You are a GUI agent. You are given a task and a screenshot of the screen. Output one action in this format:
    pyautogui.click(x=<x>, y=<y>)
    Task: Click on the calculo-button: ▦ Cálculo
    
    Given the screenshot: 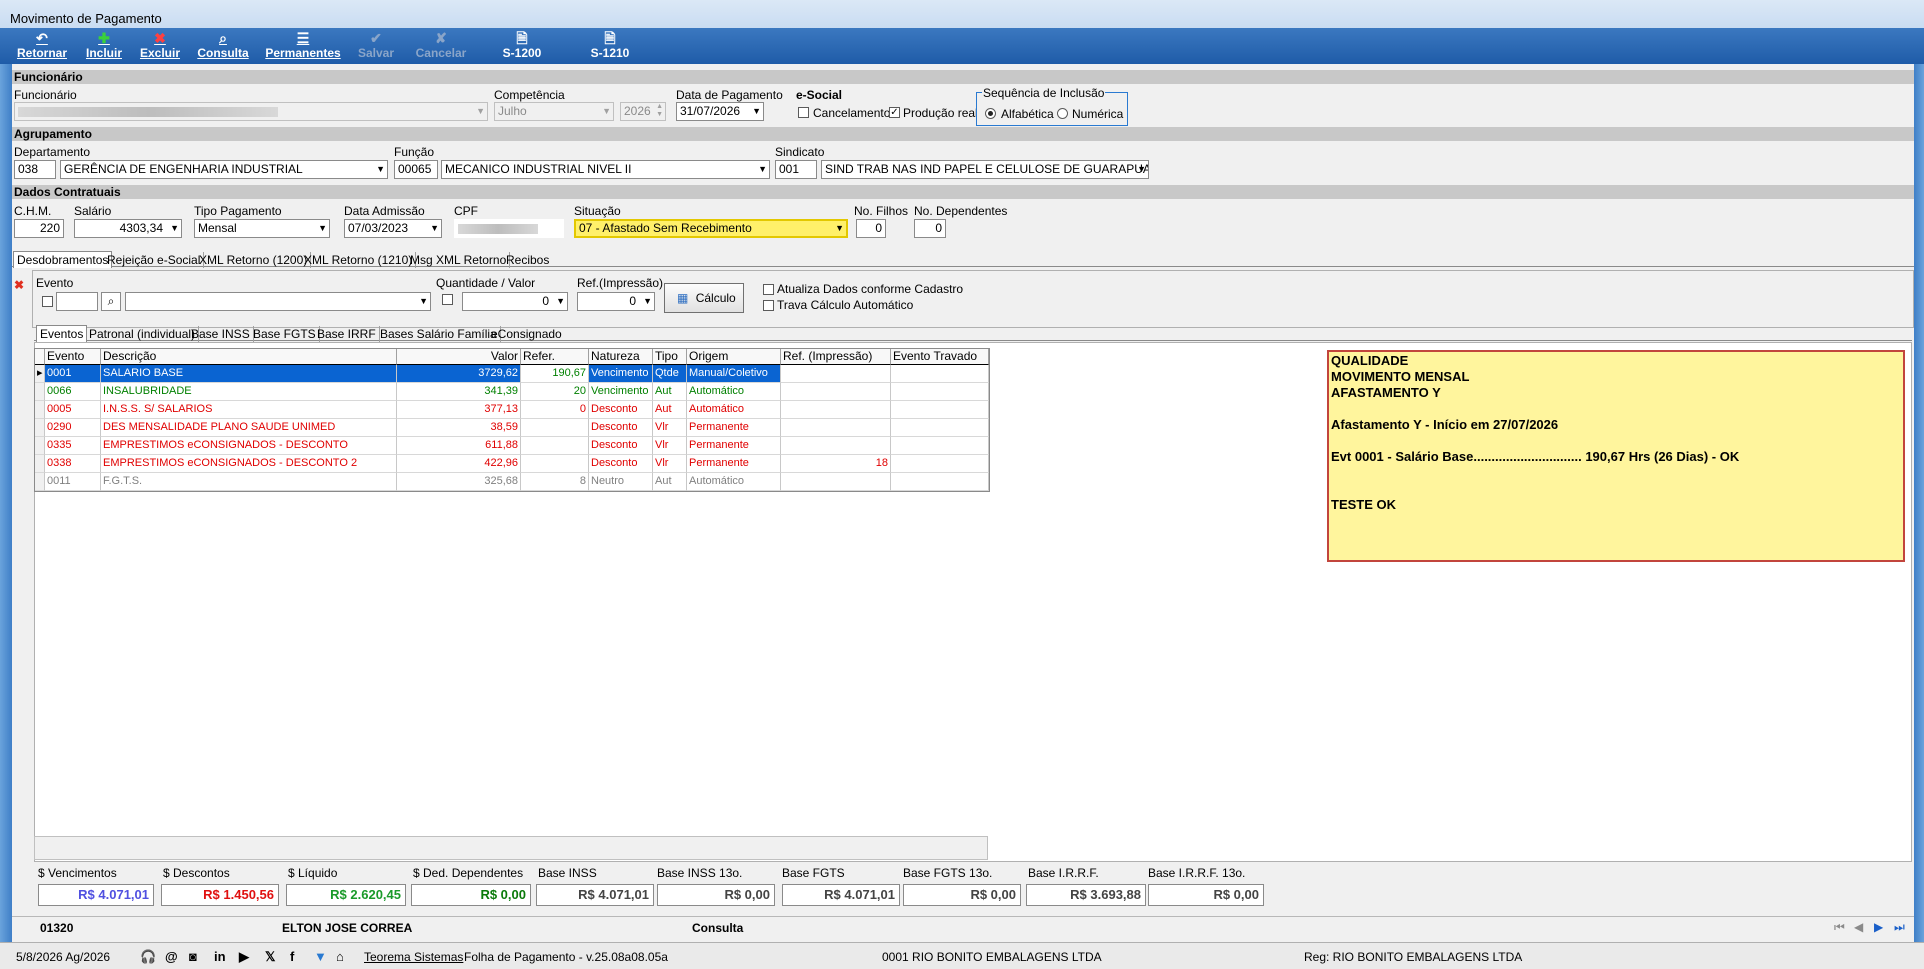 What is the action you would take?
    pyautogui.click(x=704, y=298)
    